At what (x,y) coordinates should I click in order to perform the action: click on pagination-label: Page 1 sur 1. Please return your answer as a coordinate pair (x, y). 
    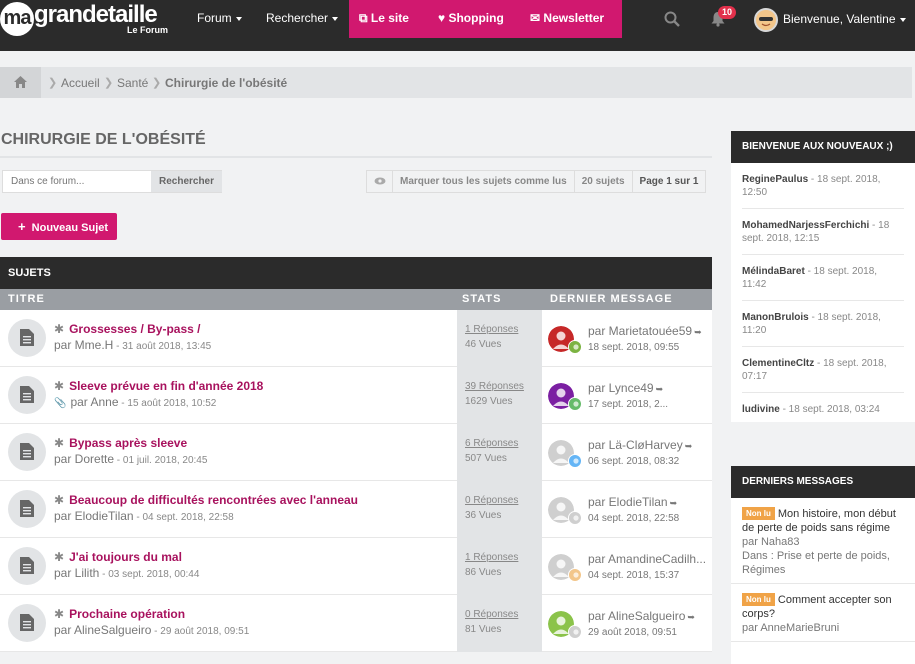
    Looking at the image, I should click on (669, 181).